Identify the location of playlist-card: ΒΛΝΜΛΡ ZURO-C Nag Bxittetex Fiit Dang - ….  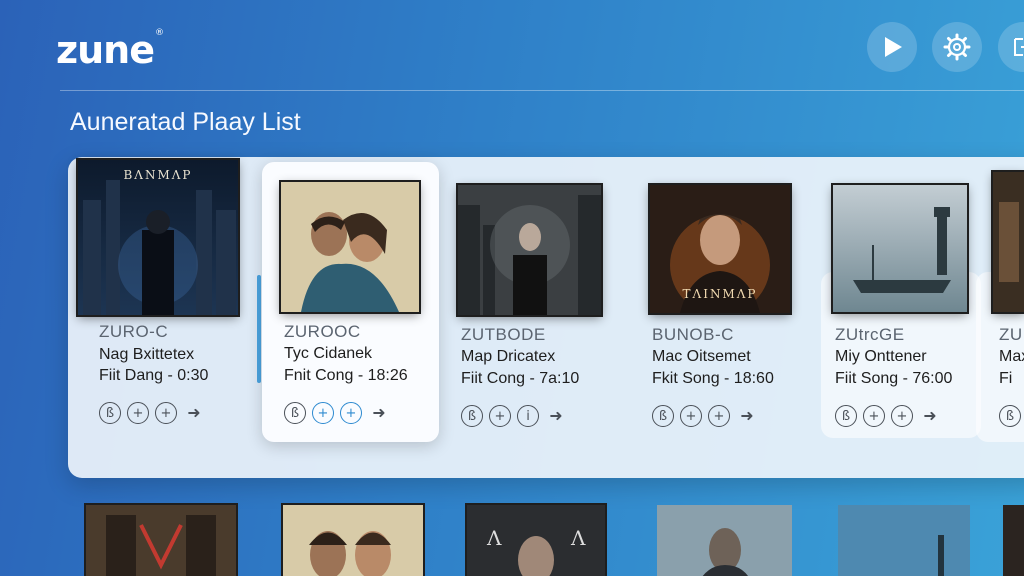
(162, 299).